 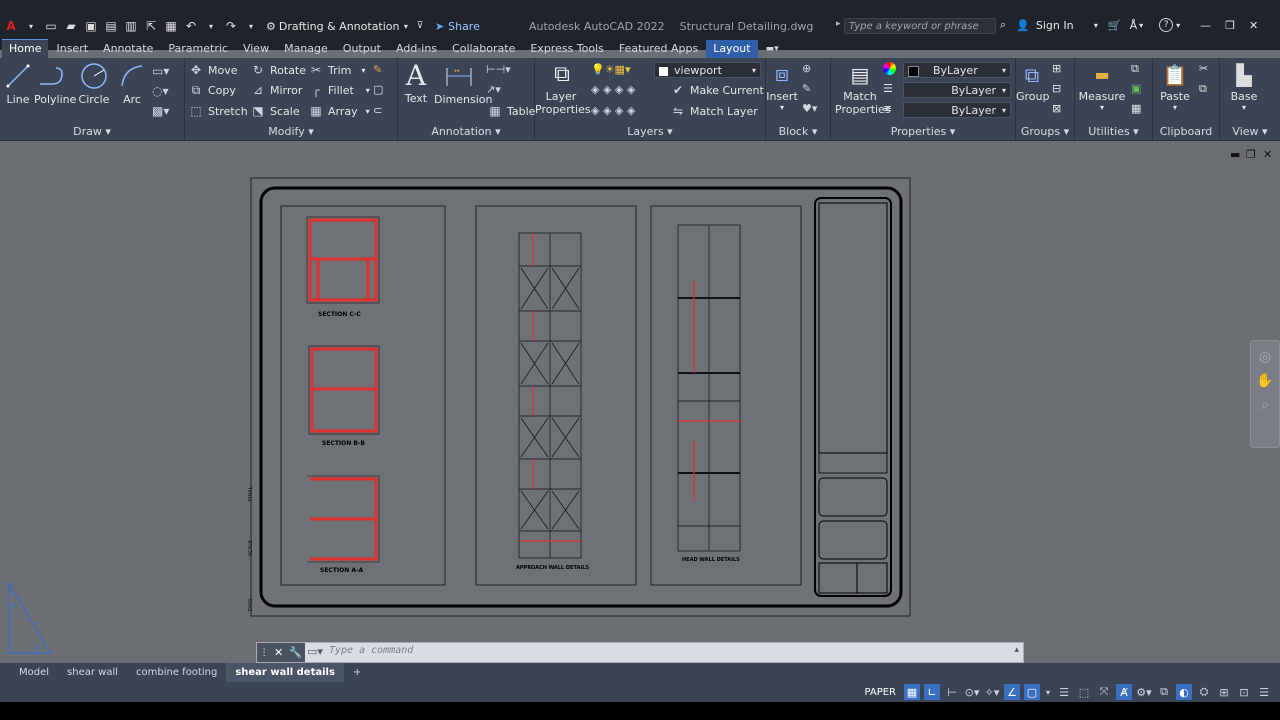 I want to click on export-icon: ⇱, so click(x=151, y=26).